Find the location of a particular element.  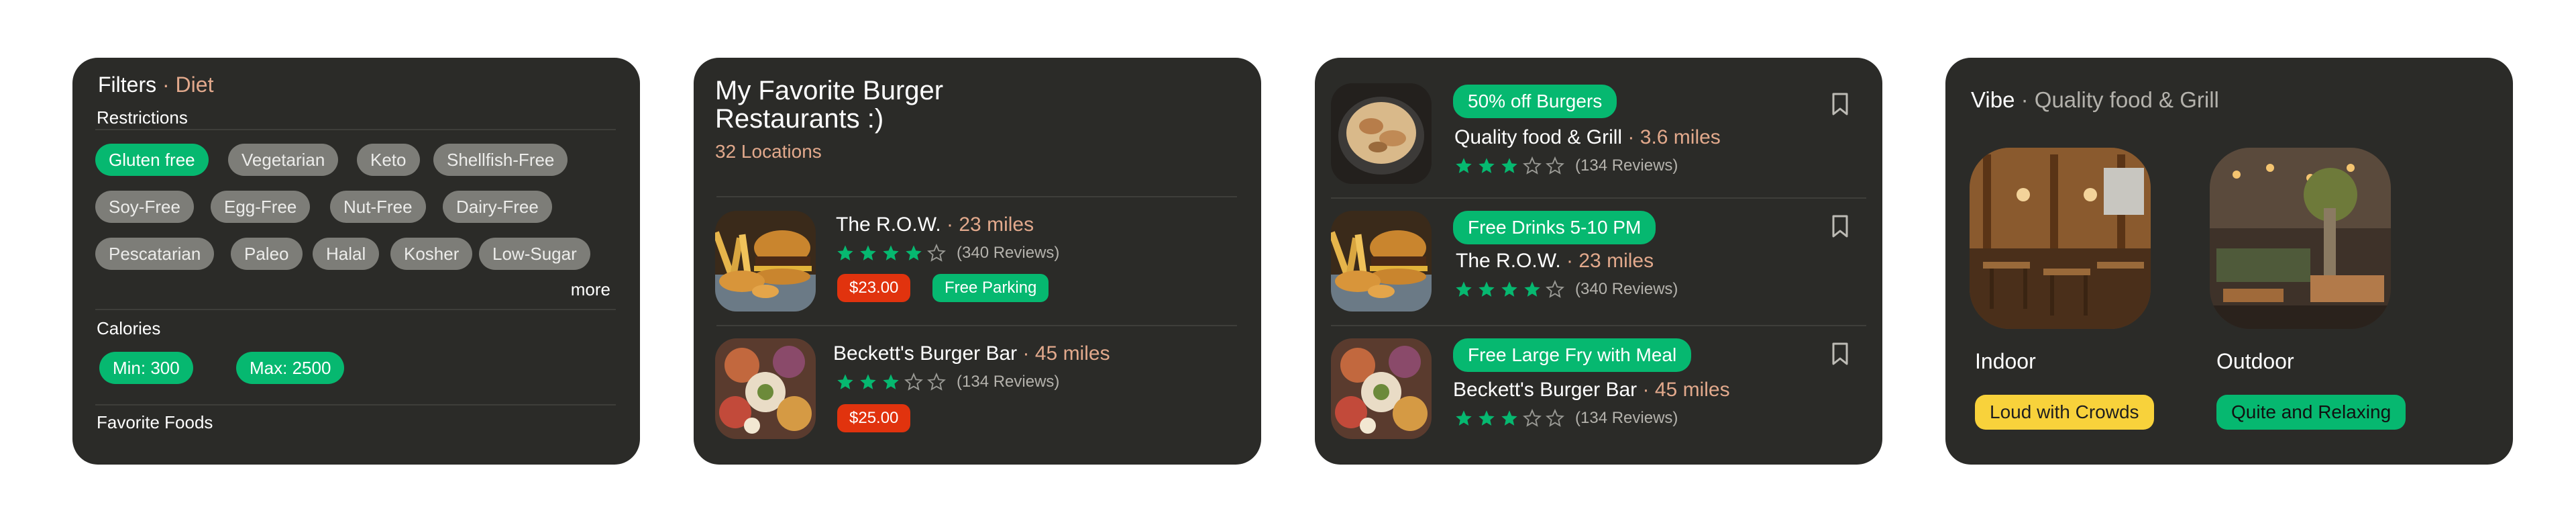

price-tag: $25.00 is located at coordinates (874, 418).